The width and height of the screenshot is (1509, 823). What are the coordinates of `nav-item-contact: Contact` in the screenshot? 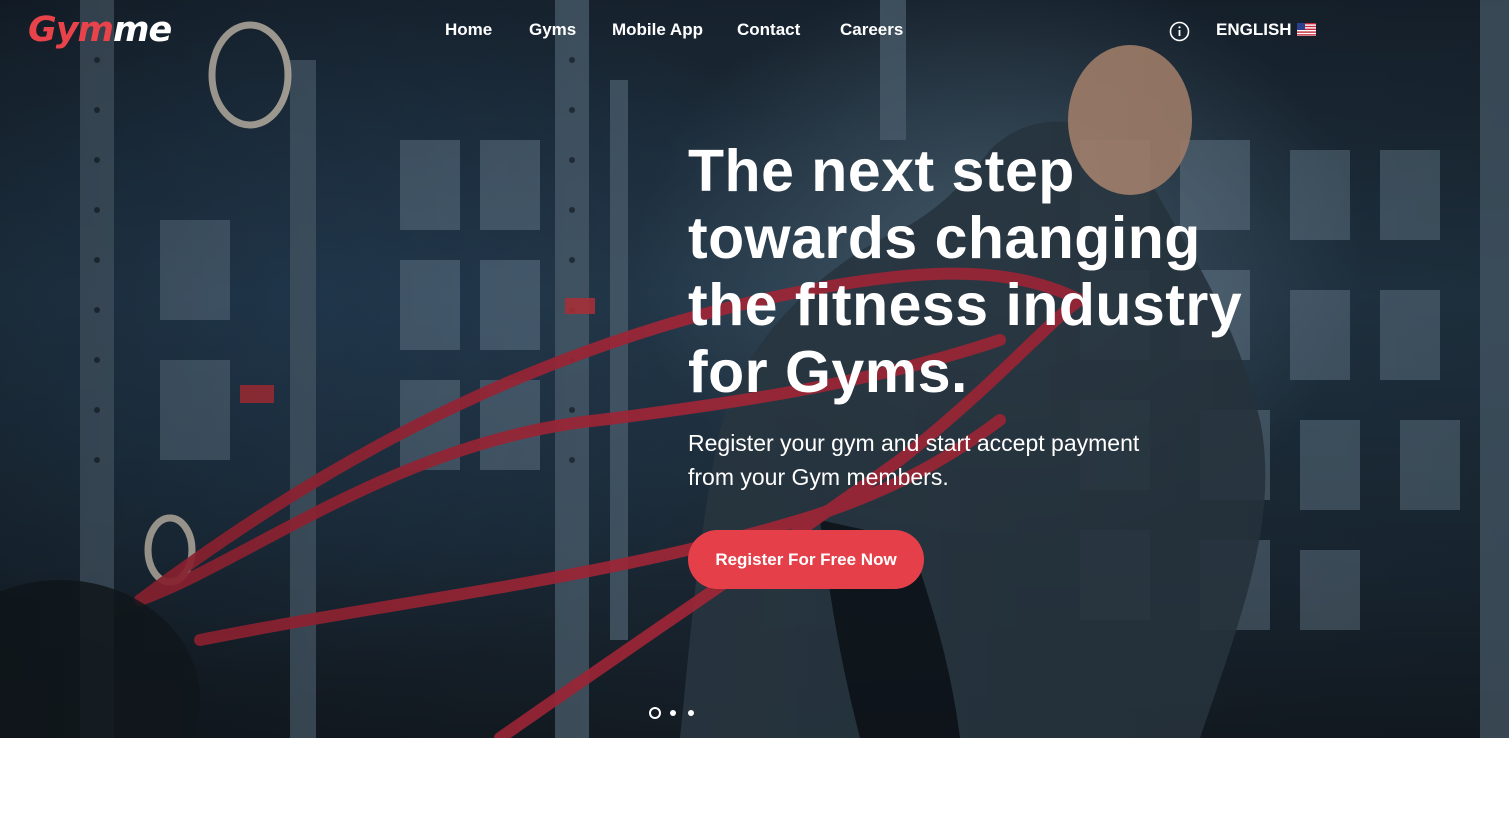 It's located at (768, 30).